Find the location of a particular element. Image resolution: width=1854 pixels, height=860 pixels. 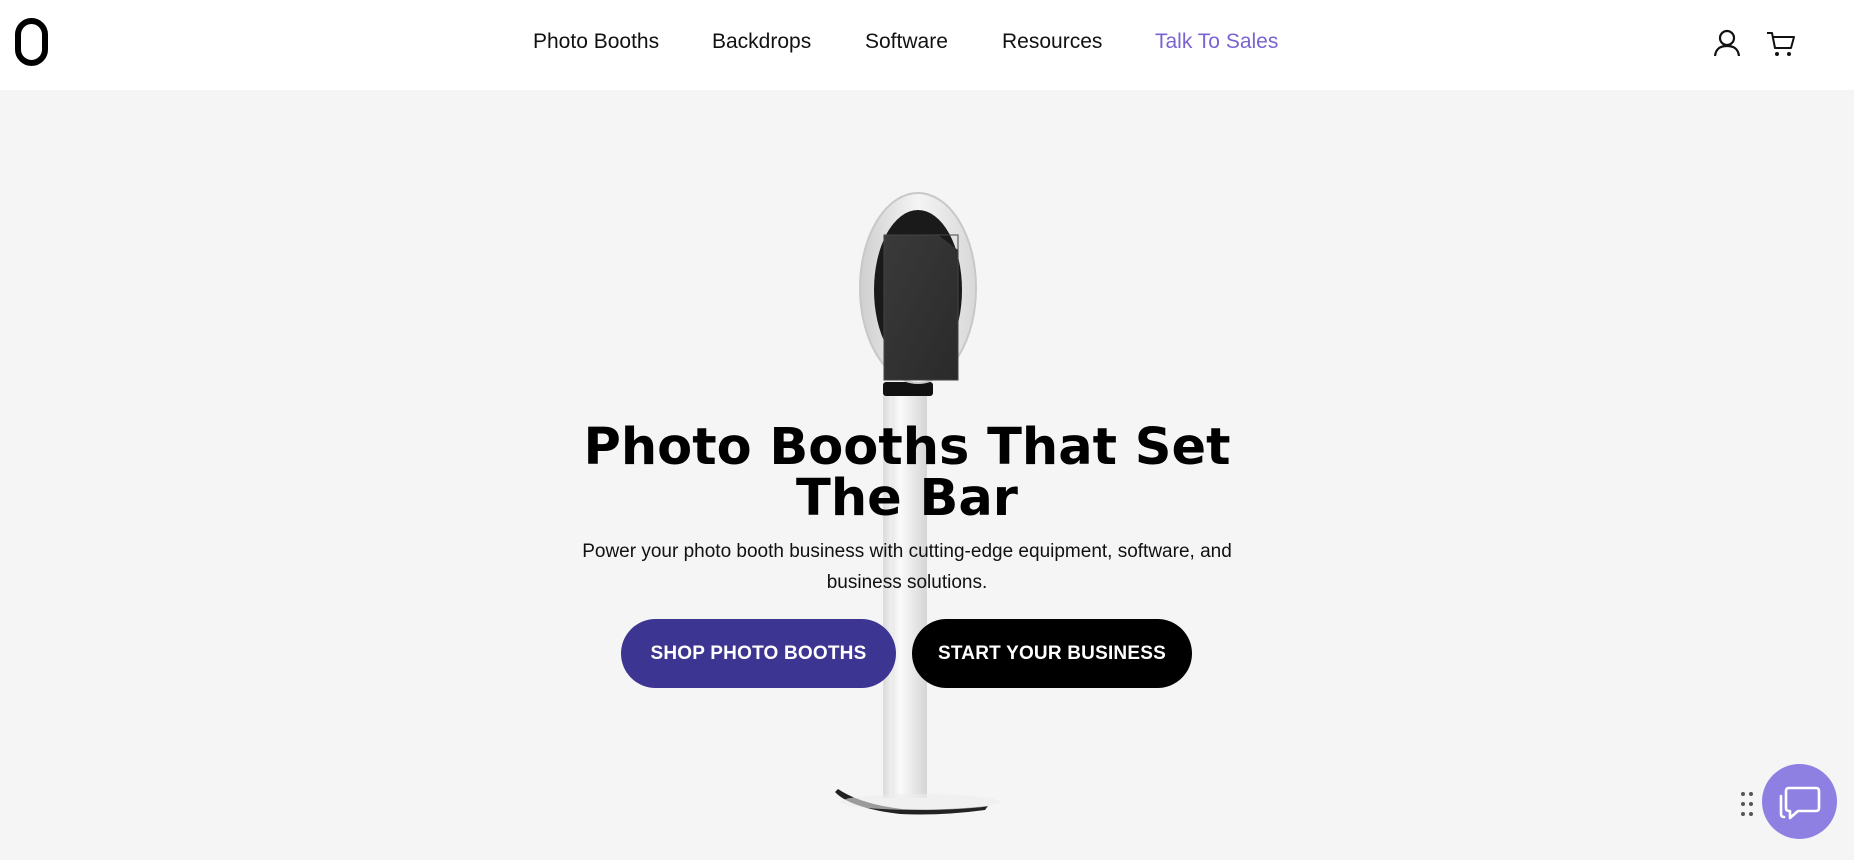

shop-photo-booths-button: SHOP PHOTO BOOTHS is located at coordinates (758, 653).